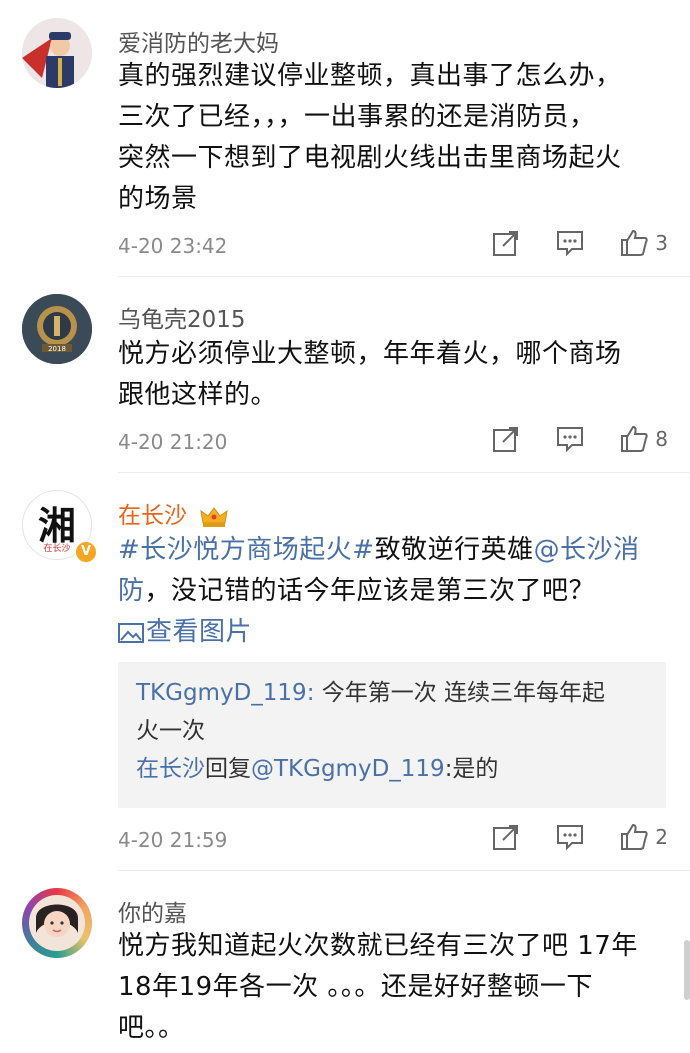  Describe the element at coordinates (687, 970) in the screenshot. I see `scrollbar` at that location.